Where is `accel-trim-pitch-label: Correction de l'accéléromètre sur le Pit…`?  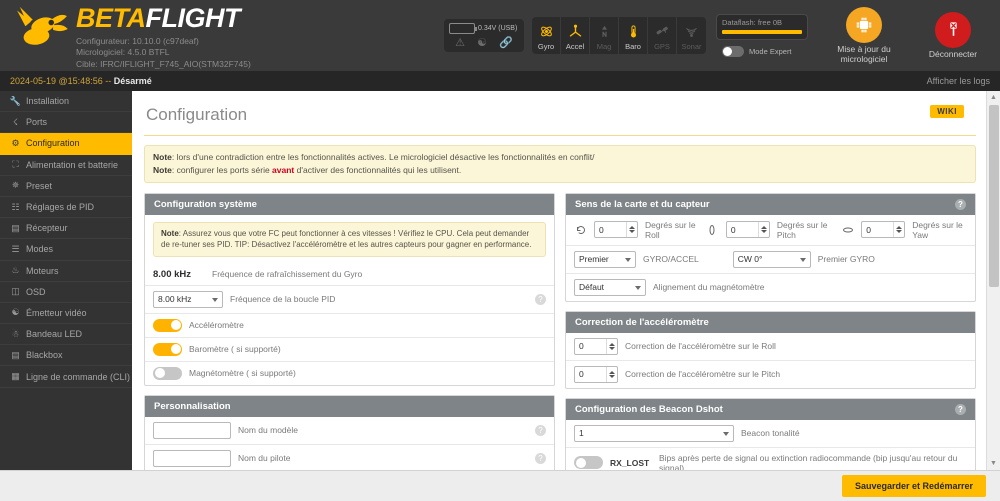 accel-trim-pitch-label: Correction de l'accéléromètre sur le Pit… is located at coordinates (703, 374).